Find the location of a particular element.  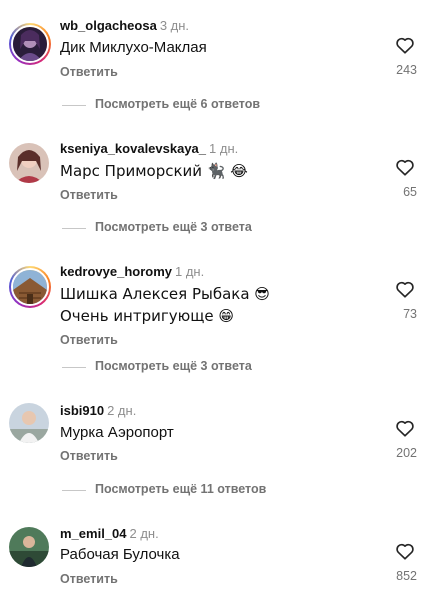

comment-username: kedrovye_horomy 1 дн. is located at coordinates (132, 271).